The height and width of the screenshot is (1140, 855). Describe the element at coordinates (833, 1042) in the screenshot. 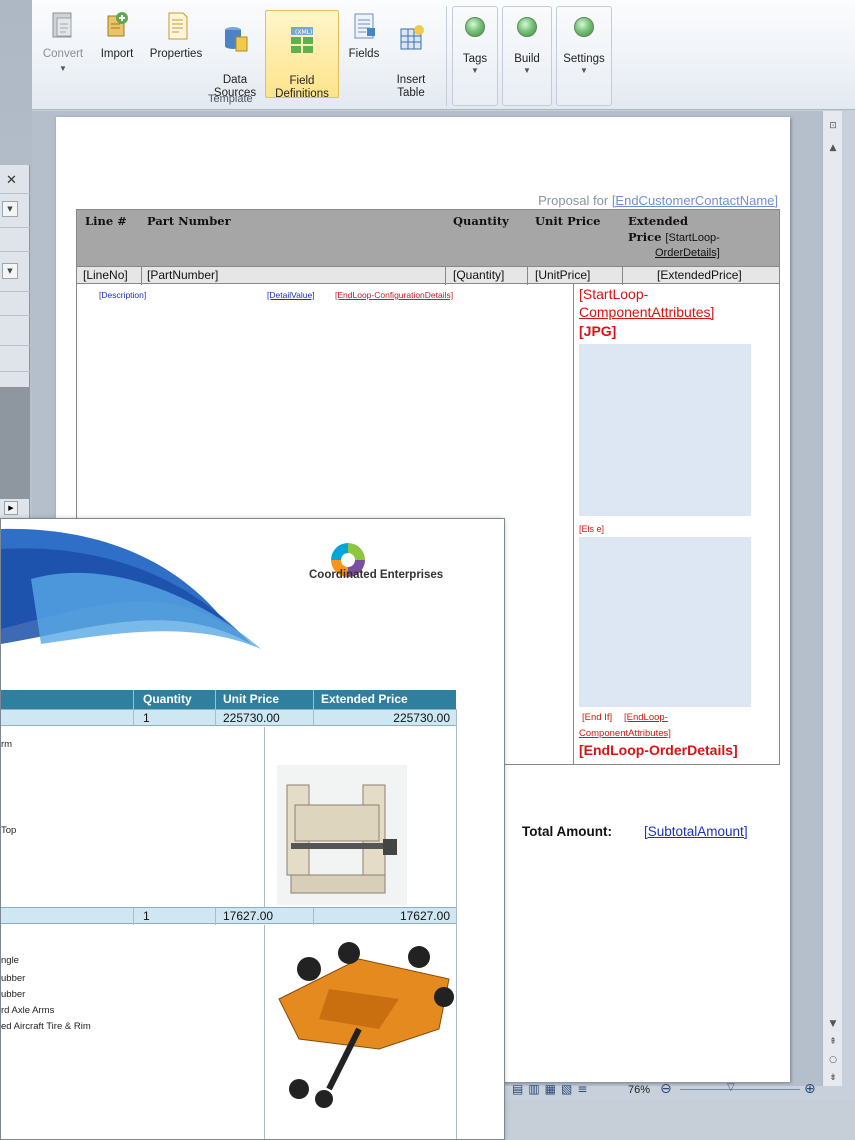

I see `prev-page-icon: ⇞` at that location.